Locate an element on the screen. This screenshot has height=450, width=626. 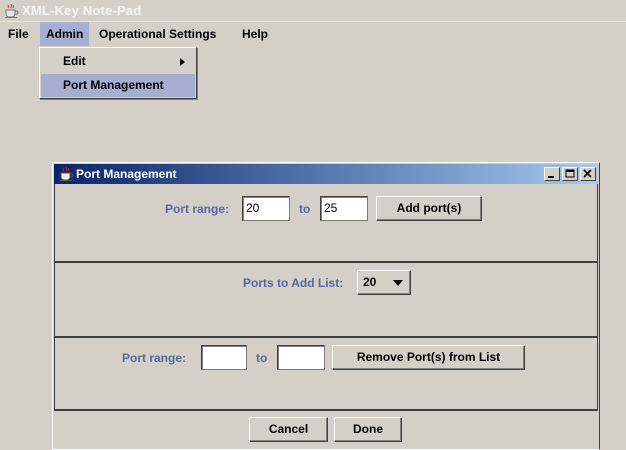
menu-admin: Admin is located at coordinates (65, 34).